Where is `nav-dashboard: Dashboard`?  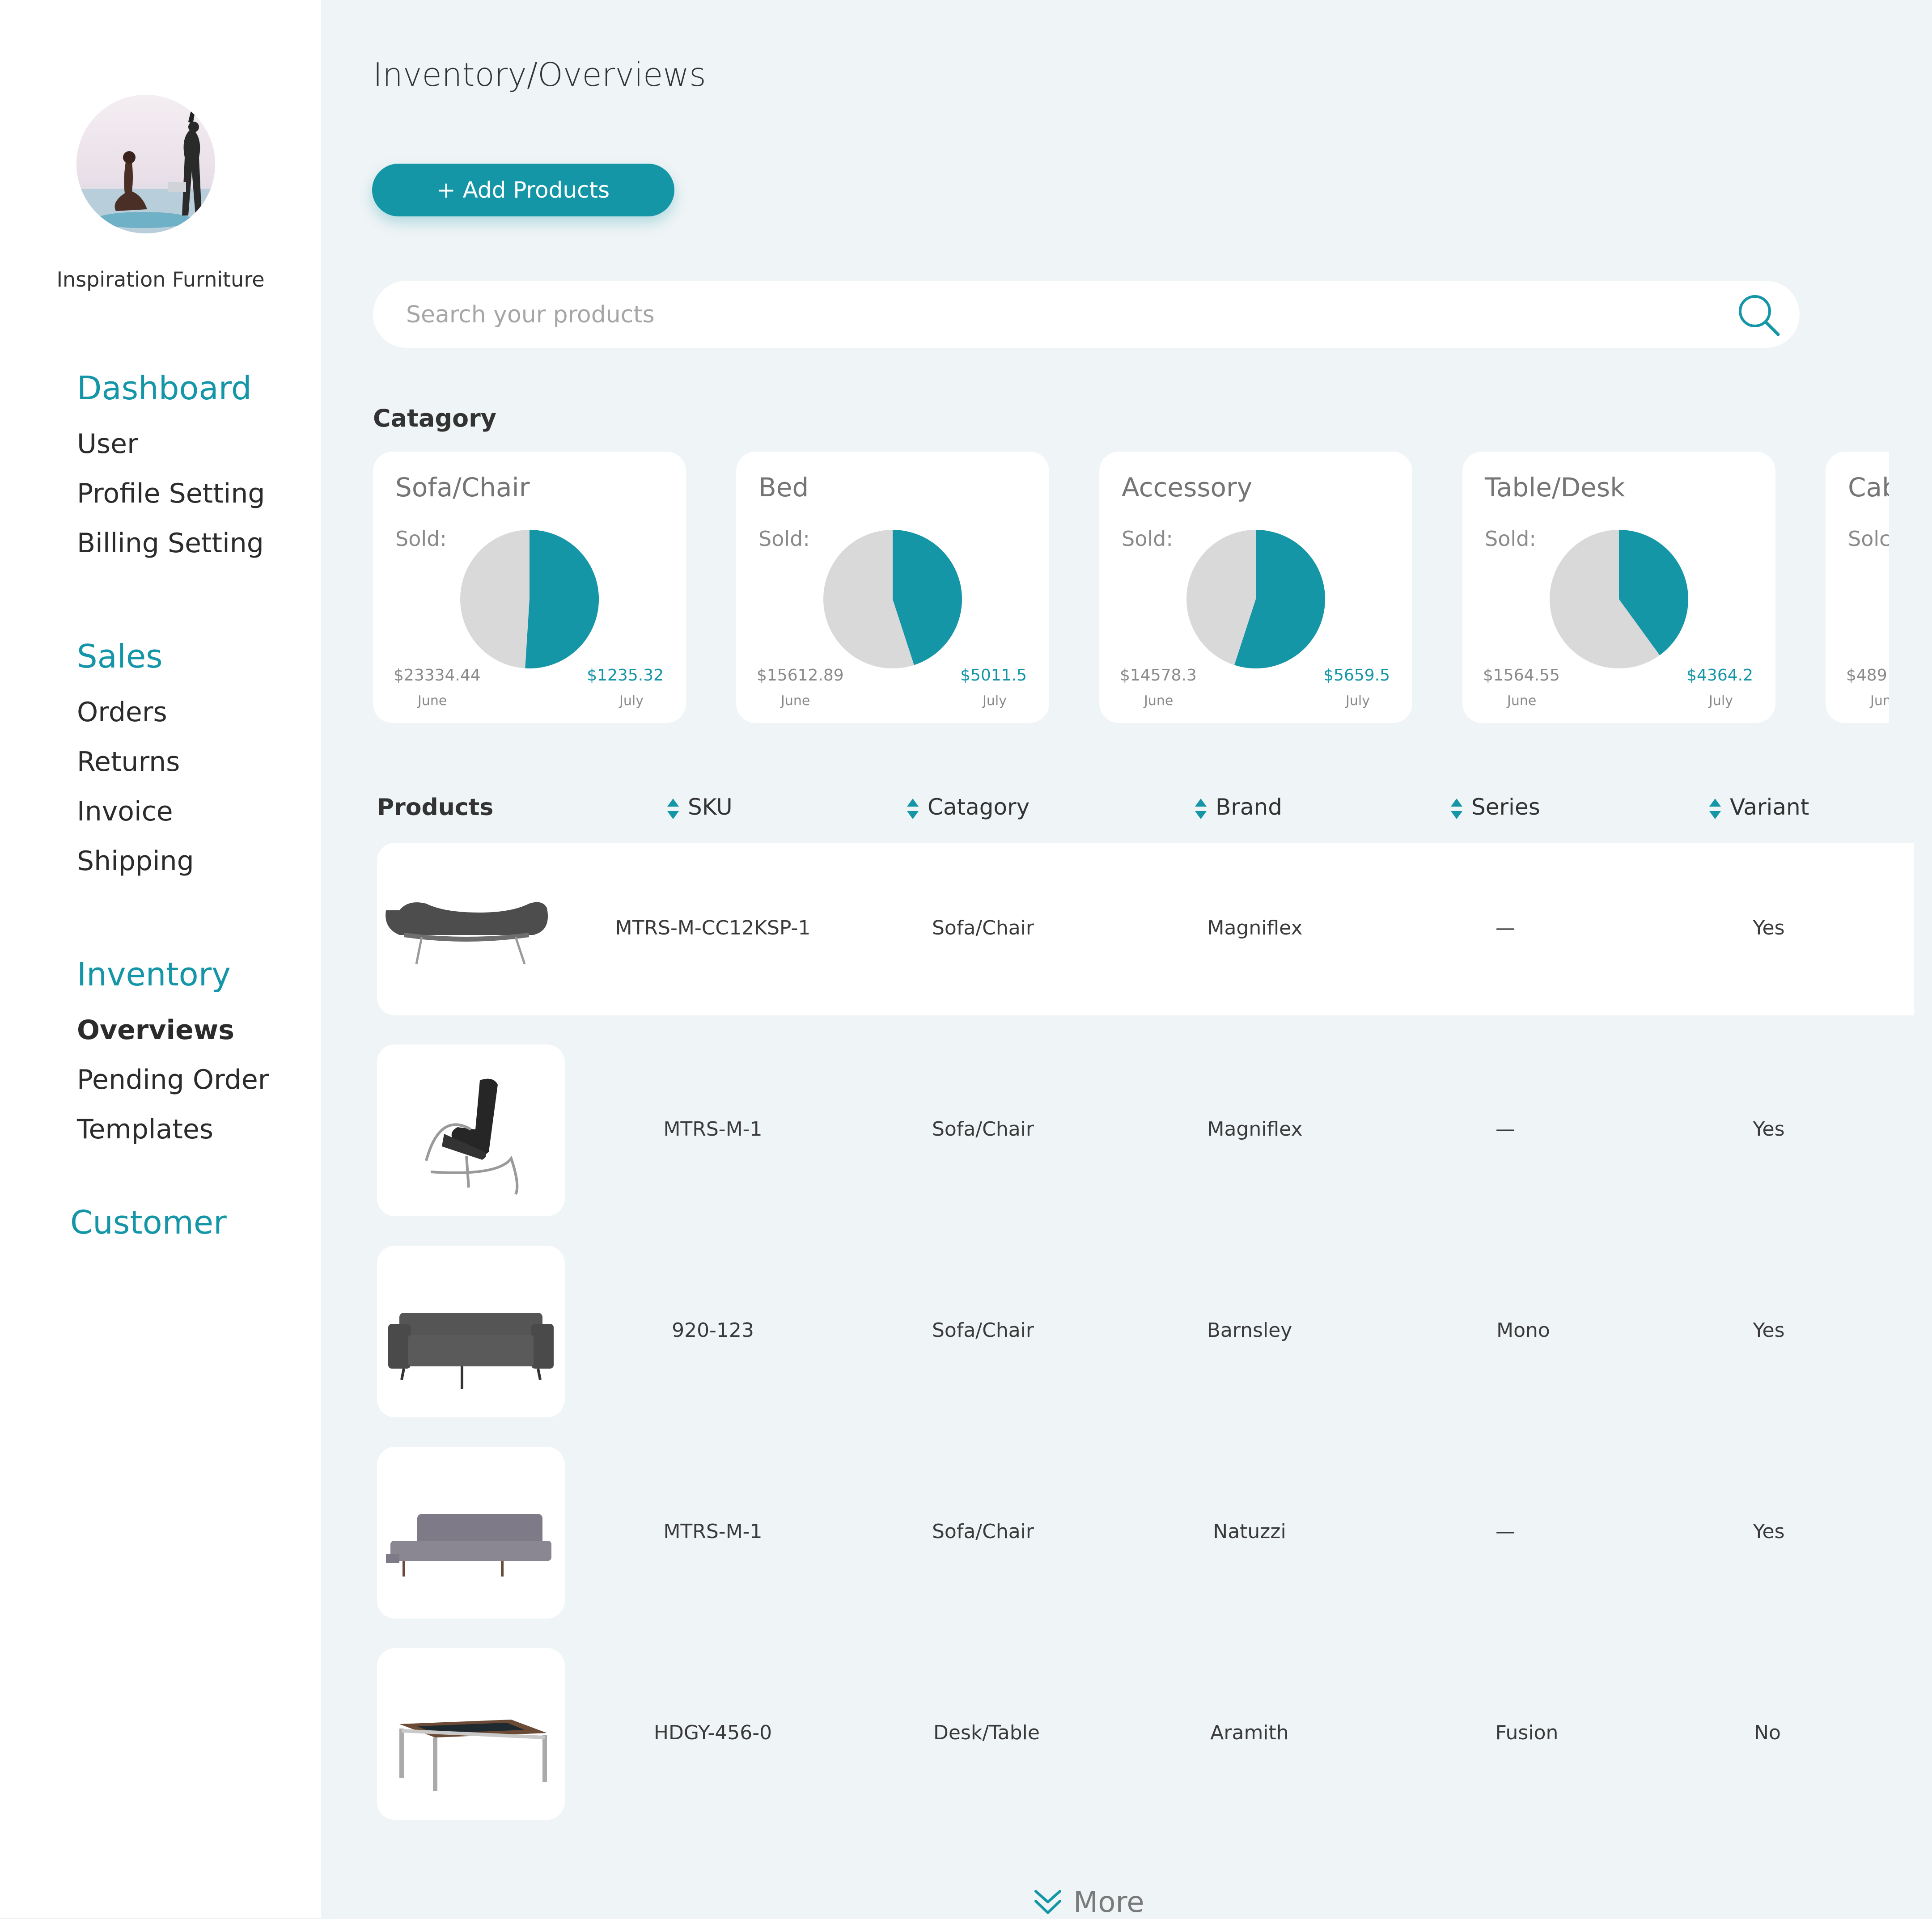
nav-dashboard: Dashboard is located at coordinates (164, 388).